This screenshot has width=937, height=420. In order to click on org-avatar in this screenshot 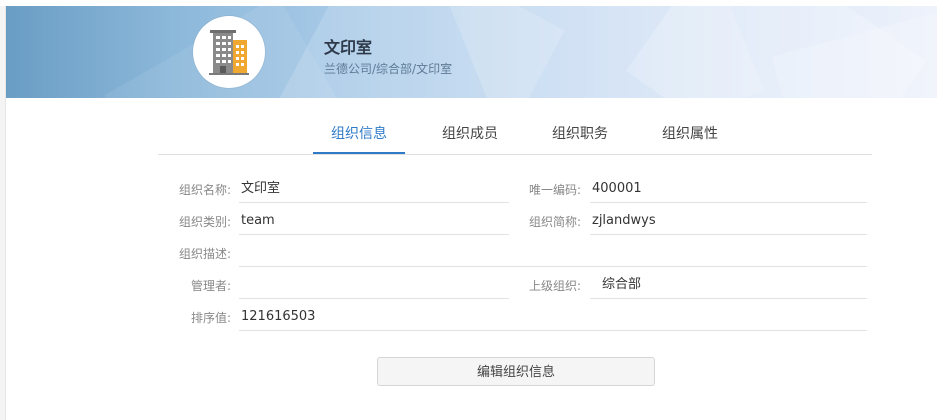, I will do `click(229, 52)`.